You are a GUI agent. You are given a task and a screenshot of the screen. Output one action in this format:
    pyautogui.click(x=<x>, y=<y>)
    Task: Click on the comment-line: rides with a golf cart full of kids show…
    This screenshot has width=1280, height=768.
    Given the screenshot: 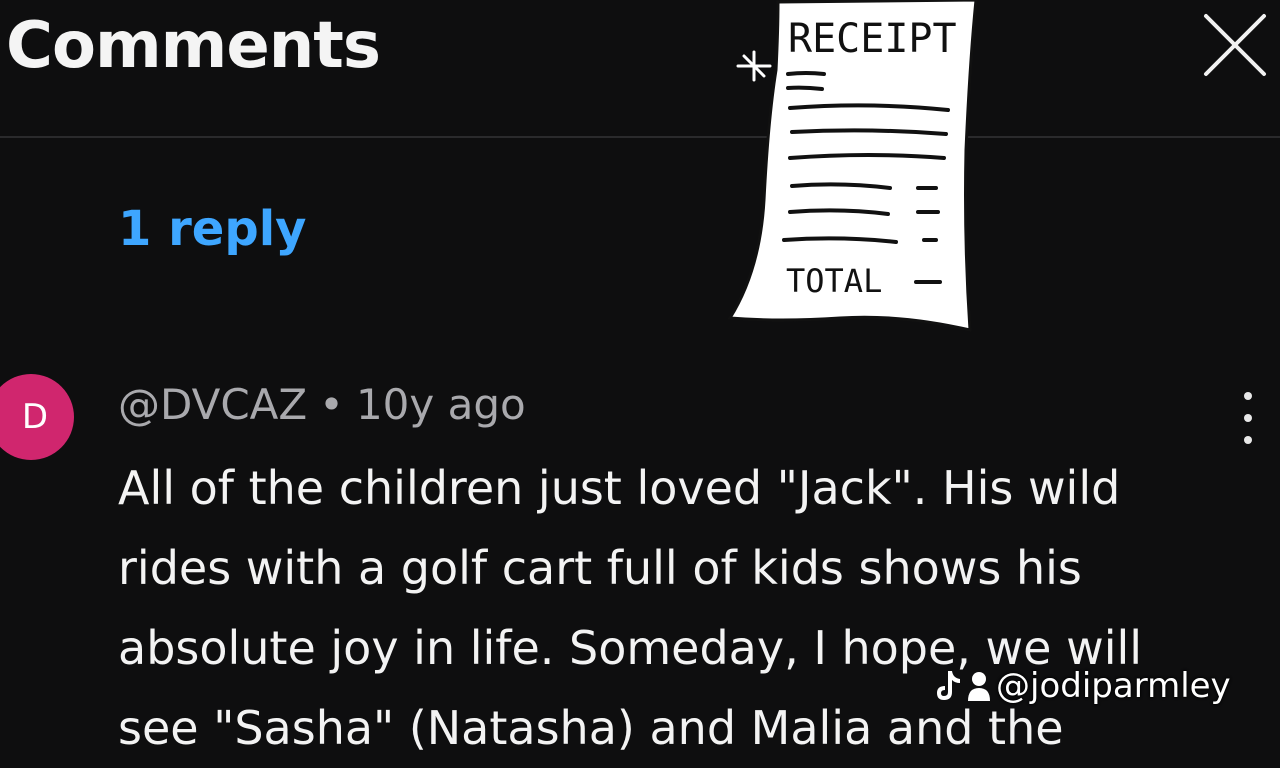 What is the action you would take?
    pyautogui.click(x=600, y=568)
    